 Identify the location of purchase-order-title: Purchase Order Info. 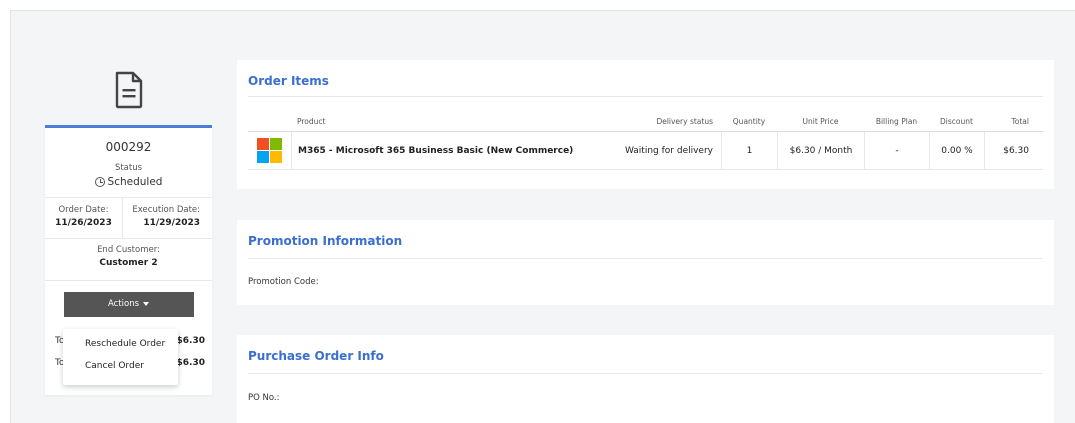
(316, 356).